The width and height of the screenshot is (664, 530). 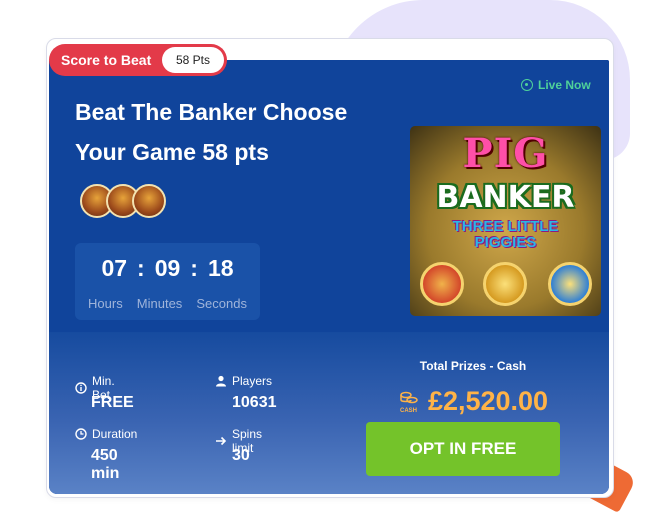 What do you see at coordinates (221, 303) in the screenshot?
I see `seconds-label: Seconds` at bounding box center [221, 303].